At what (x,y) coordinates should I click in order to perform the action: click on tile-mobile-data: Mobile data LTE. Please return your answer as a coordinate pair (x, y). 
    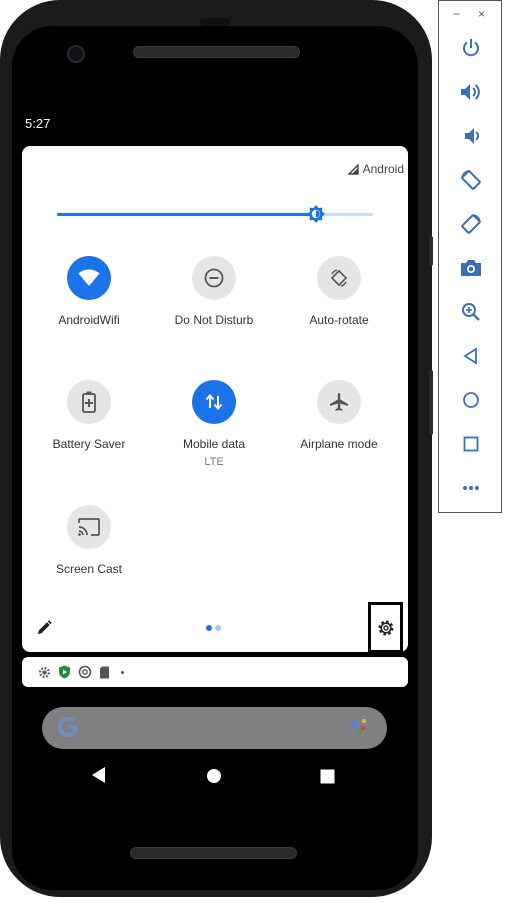
    Looking at the image, I should click on (214, 424).